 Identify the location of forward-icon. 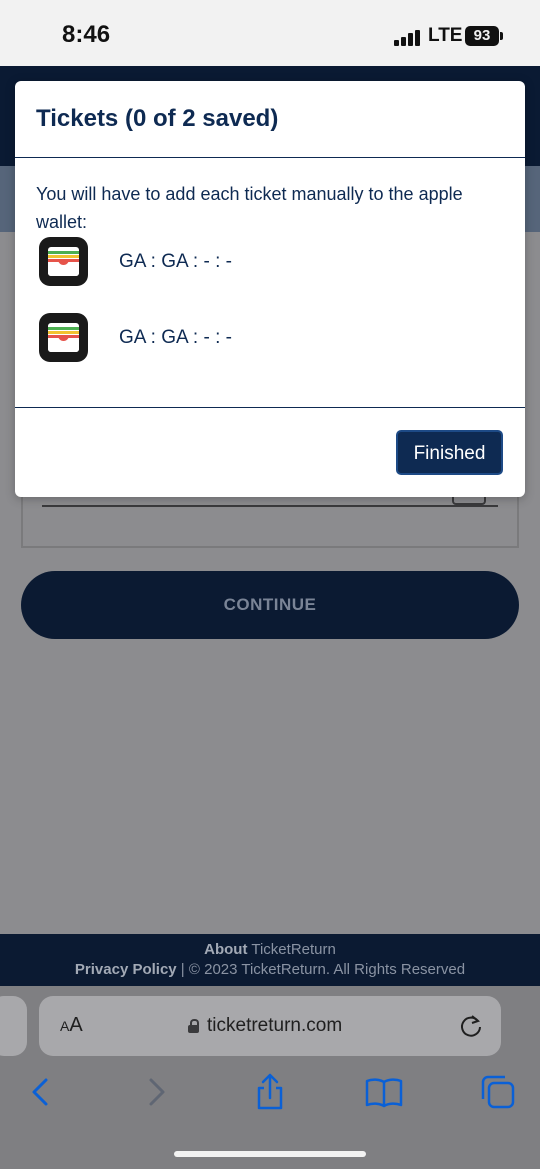
(157, 1092).